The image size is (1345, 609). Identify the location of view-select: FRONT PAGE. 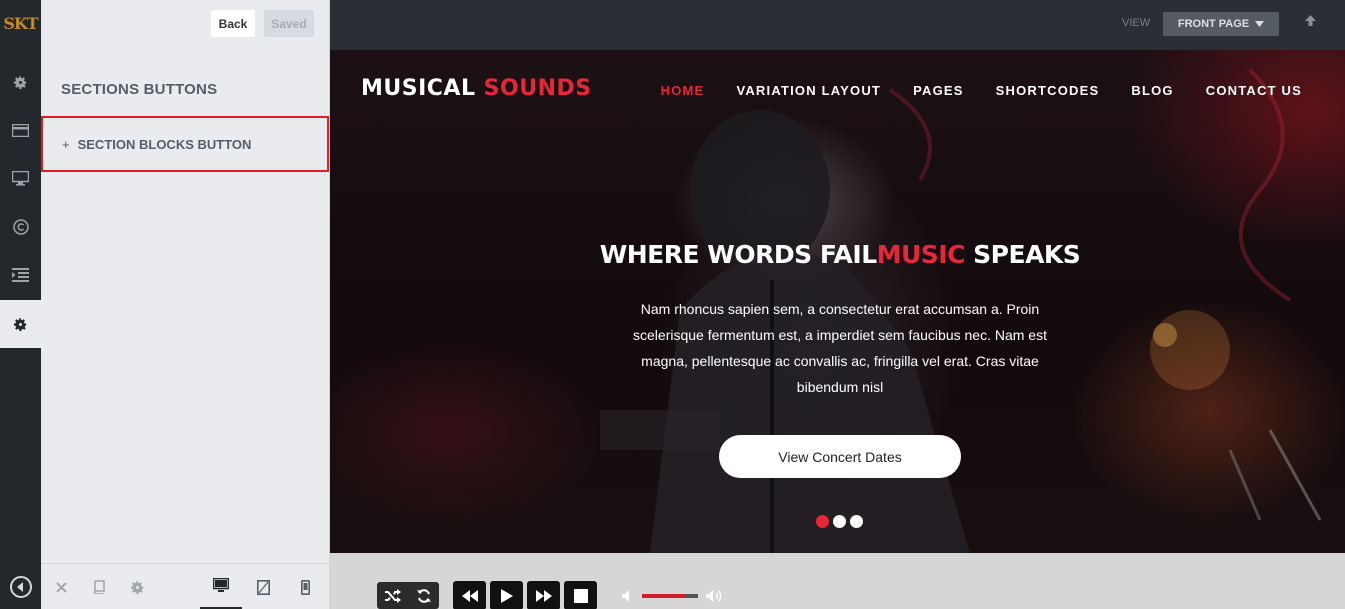
(1221, 24).